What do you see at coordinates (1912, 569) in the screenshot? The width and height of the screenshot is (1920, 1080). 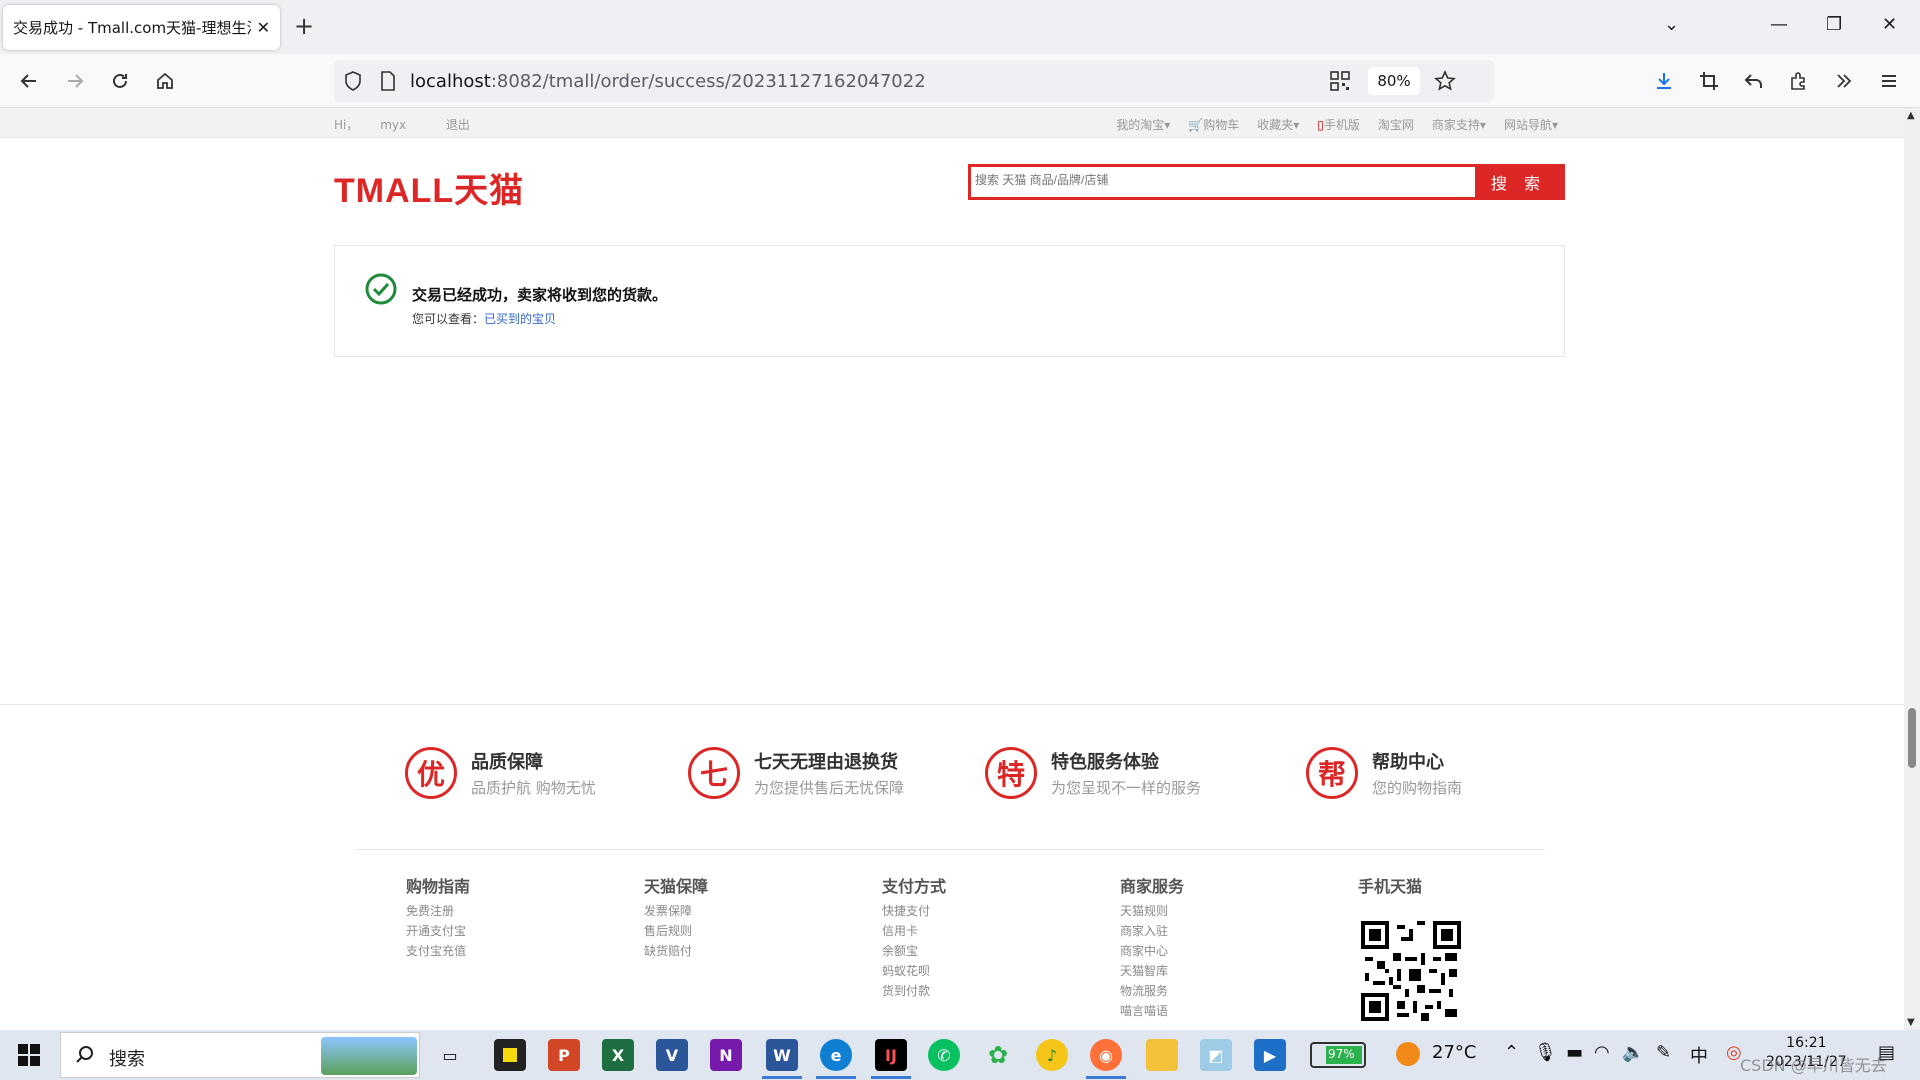 I see `page-scrollbar: ▲ ▼` at bounding box center [1912, 569].